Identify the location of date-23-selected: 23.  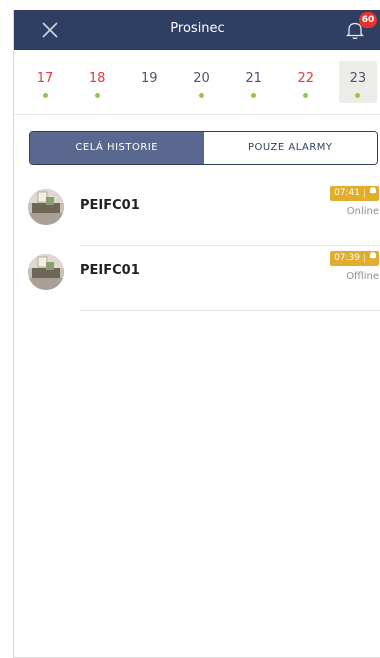
(357, 82).